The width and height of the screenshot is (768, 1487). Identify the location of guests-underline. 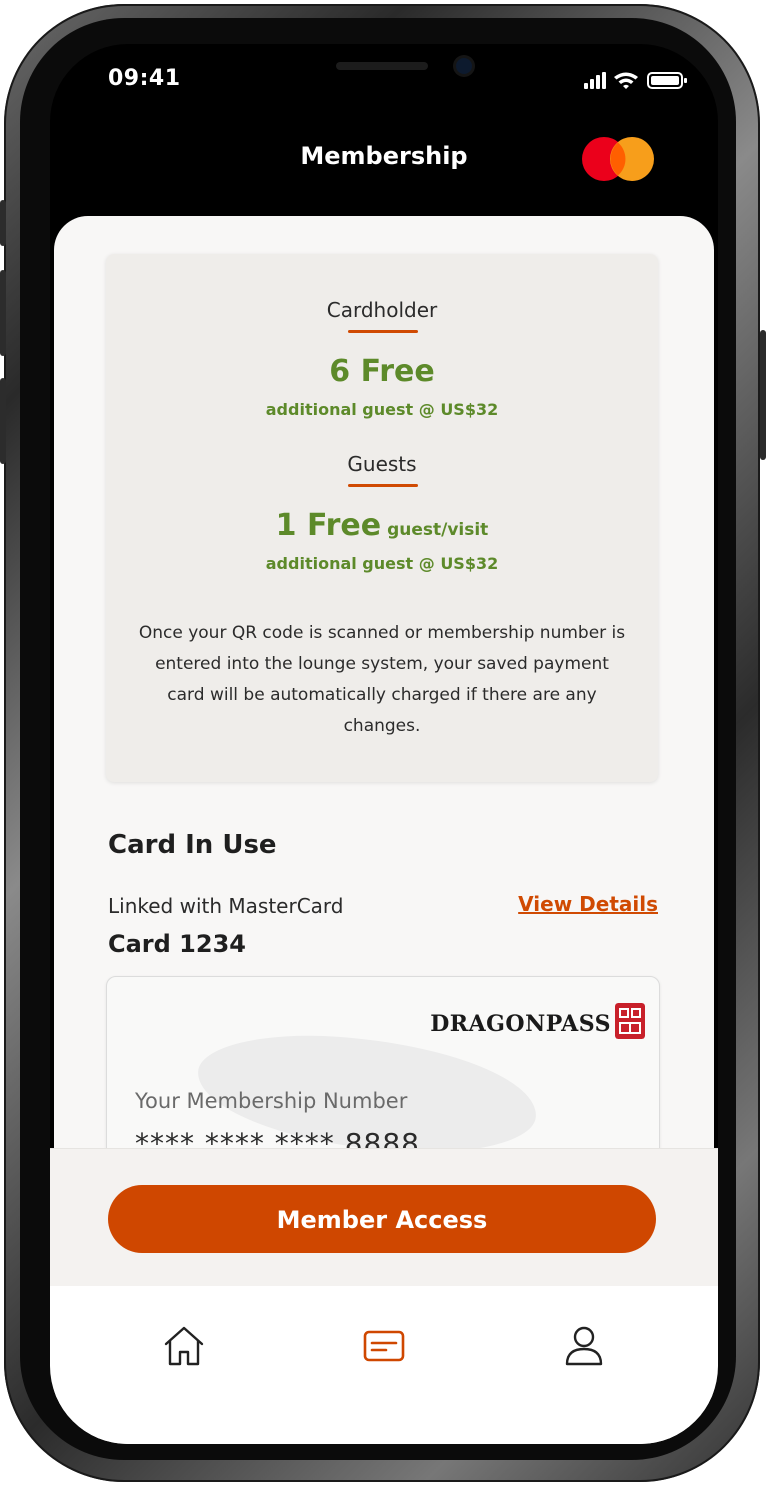
(383, 485).